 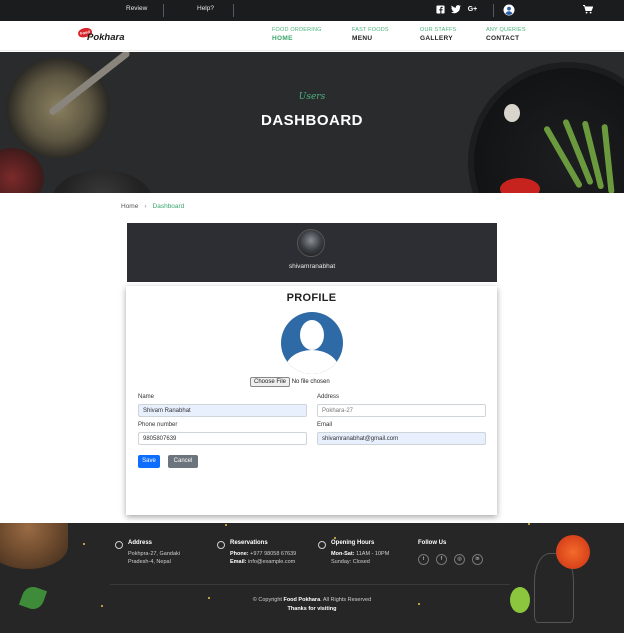 What do you see at coordinates (472, 10) in the screenshot?
I see `google-plus-icon: G+` at bounding box center [472, 10].